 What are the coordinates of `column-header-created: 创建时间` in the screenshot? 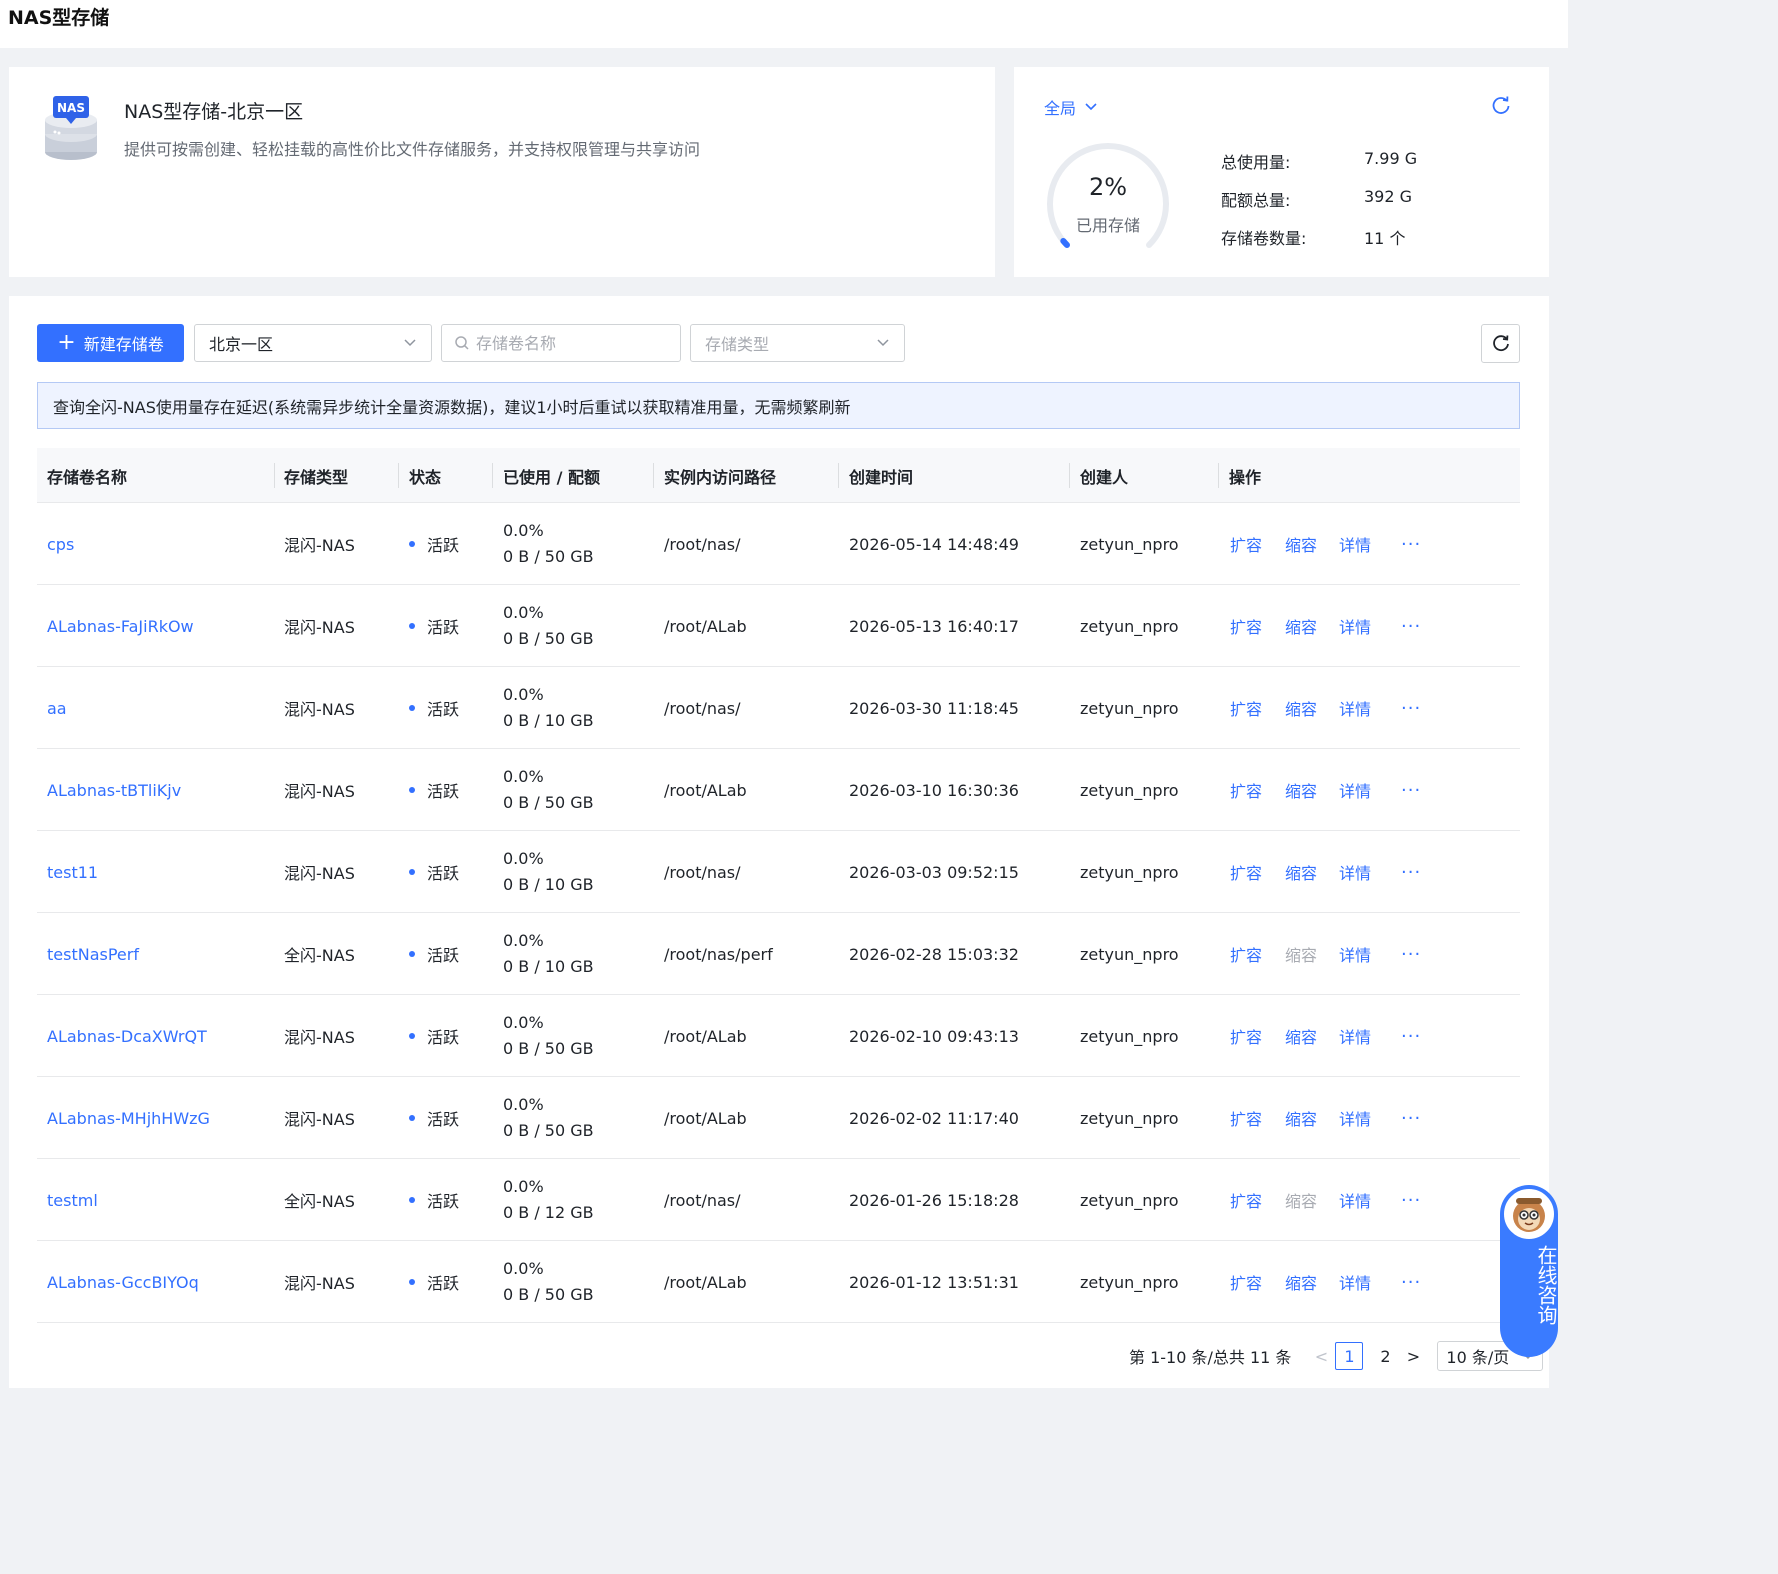 It's located at (881, 477).